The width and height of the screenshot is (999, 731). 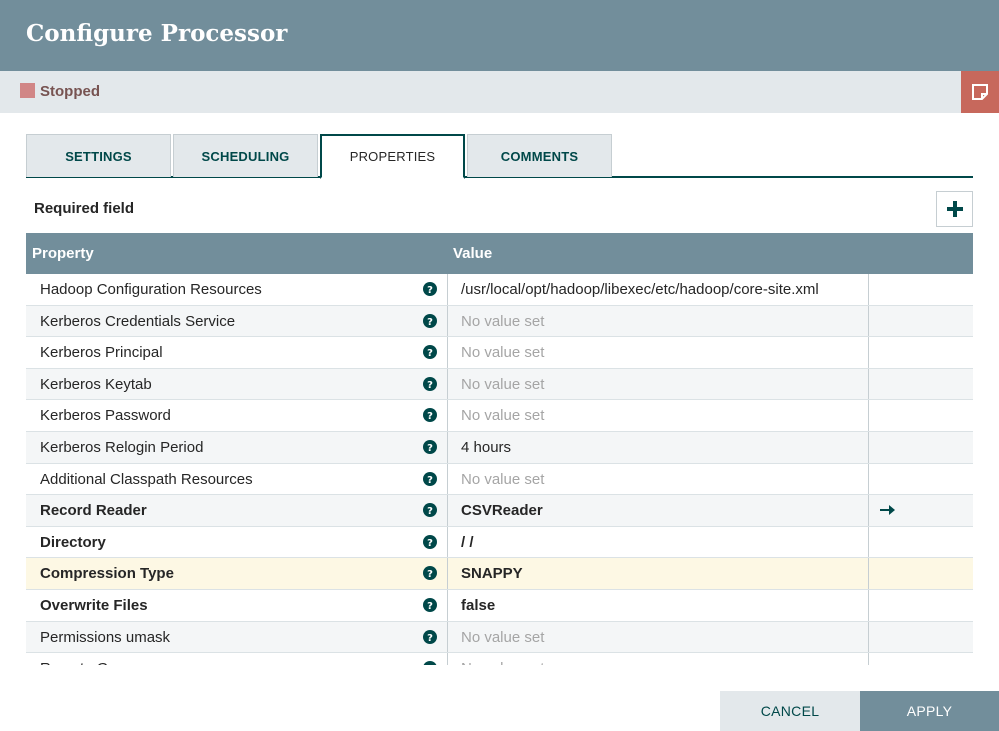 I want to click on property-value: SNAPPY, so click(x=663, y=573).